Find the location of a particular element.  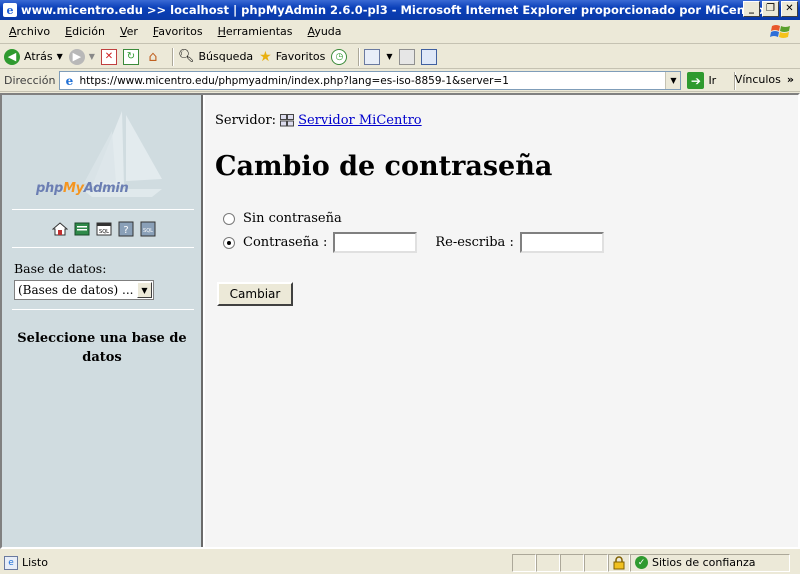

history-icon: ◷ is located at coordinates (339, 56).